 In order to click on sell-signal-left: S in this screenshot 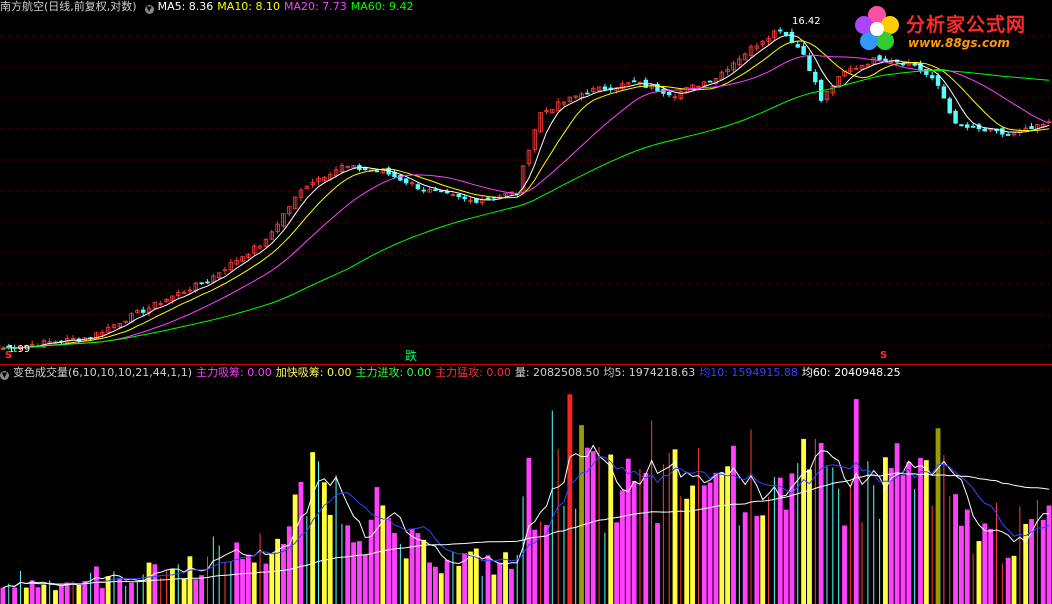, I will do `click(9, 355)`.